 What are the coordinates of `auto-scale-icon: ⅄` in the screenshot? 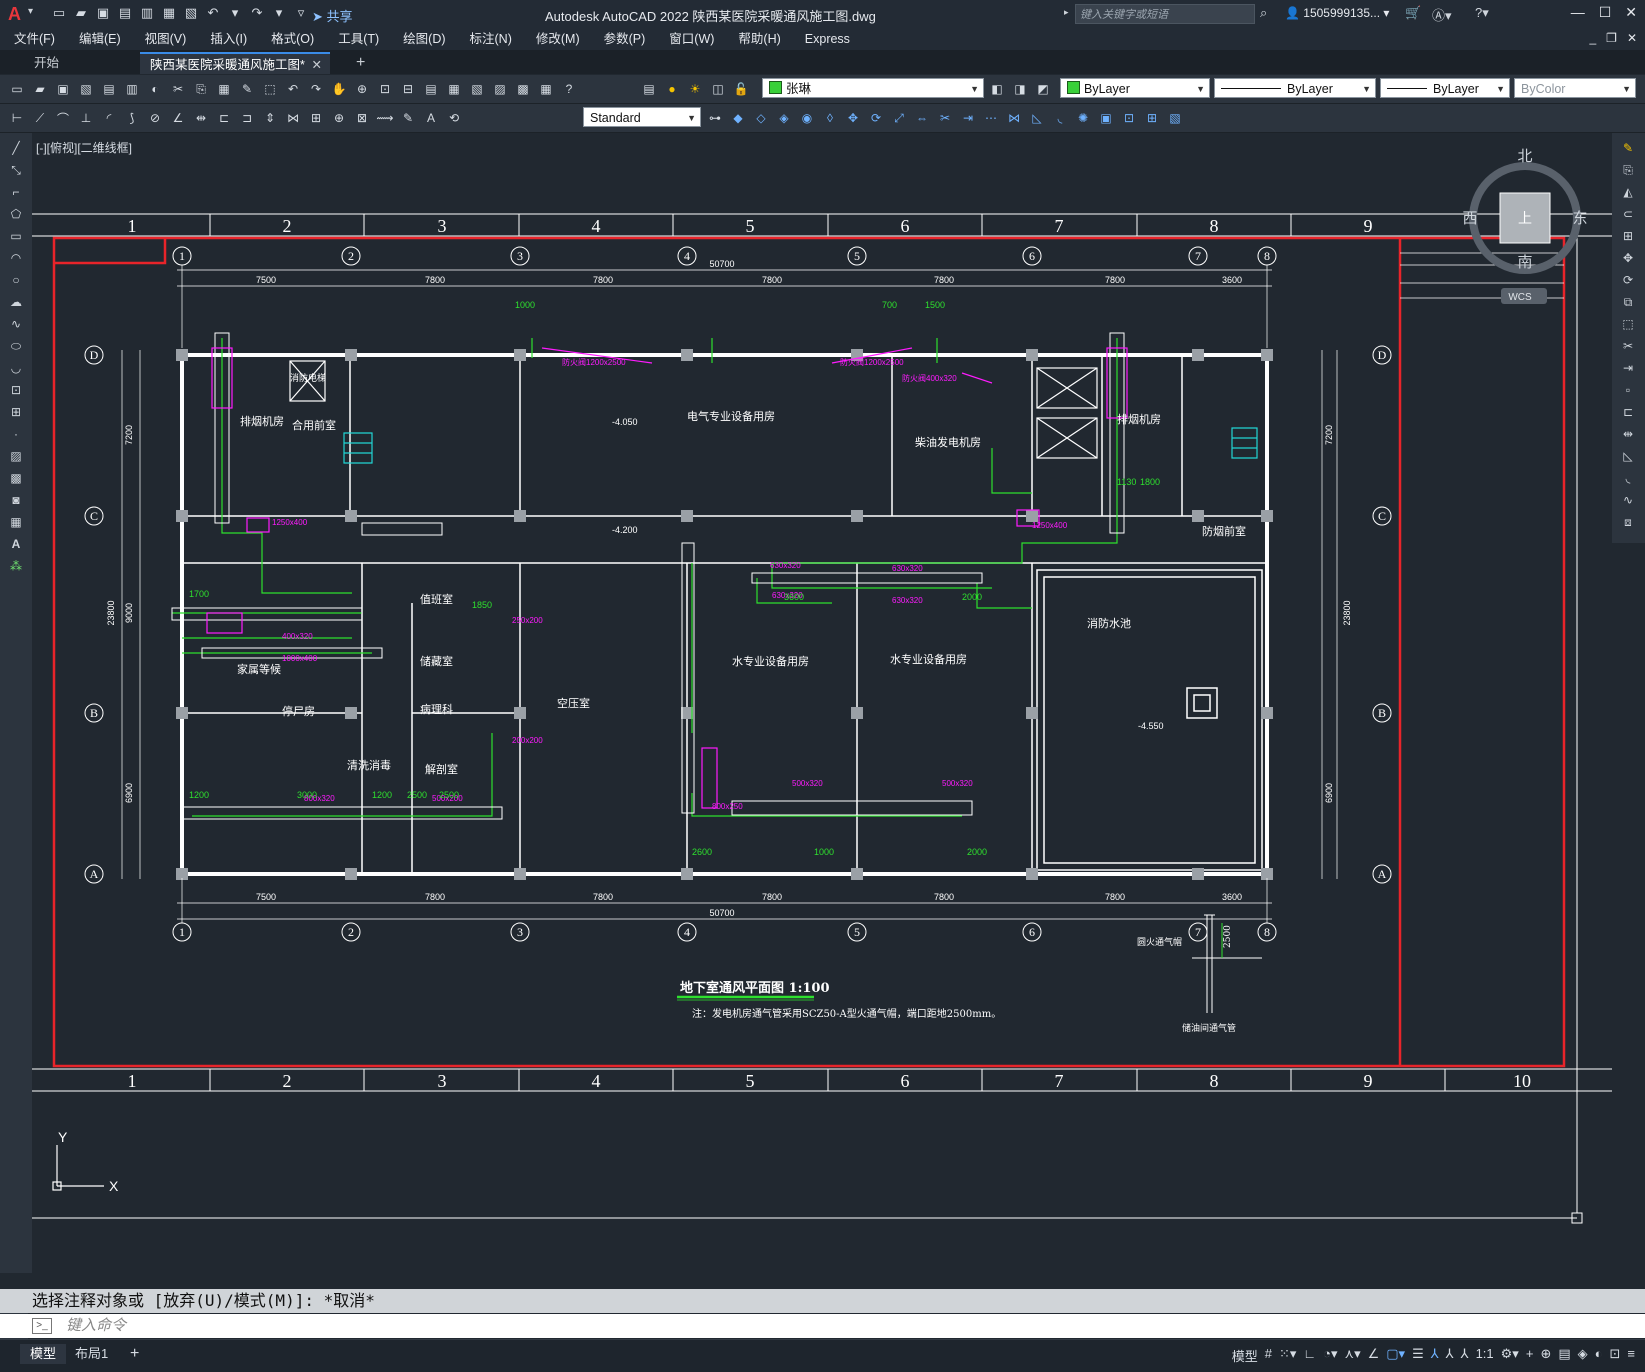 It's located at (1450, 1355).